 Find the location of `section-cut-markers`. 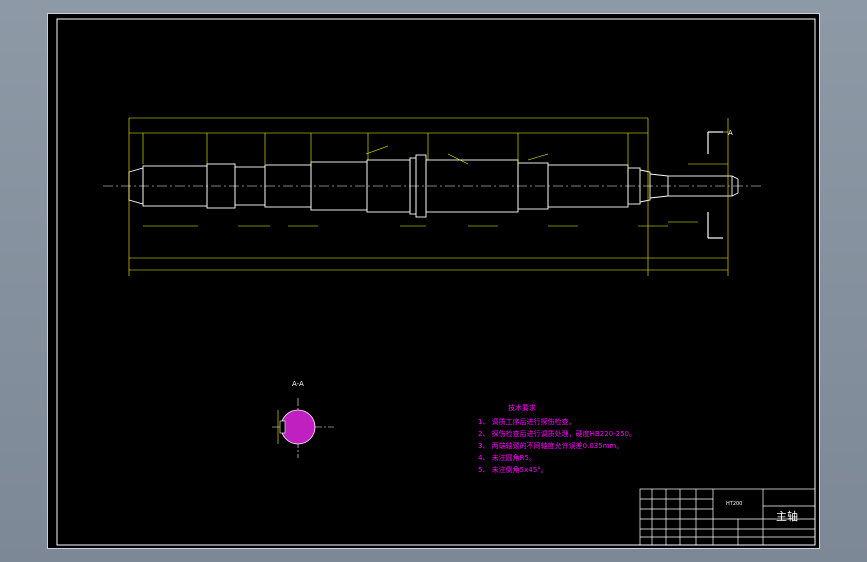

section-cut-markers is located at coordinates (715, 185).